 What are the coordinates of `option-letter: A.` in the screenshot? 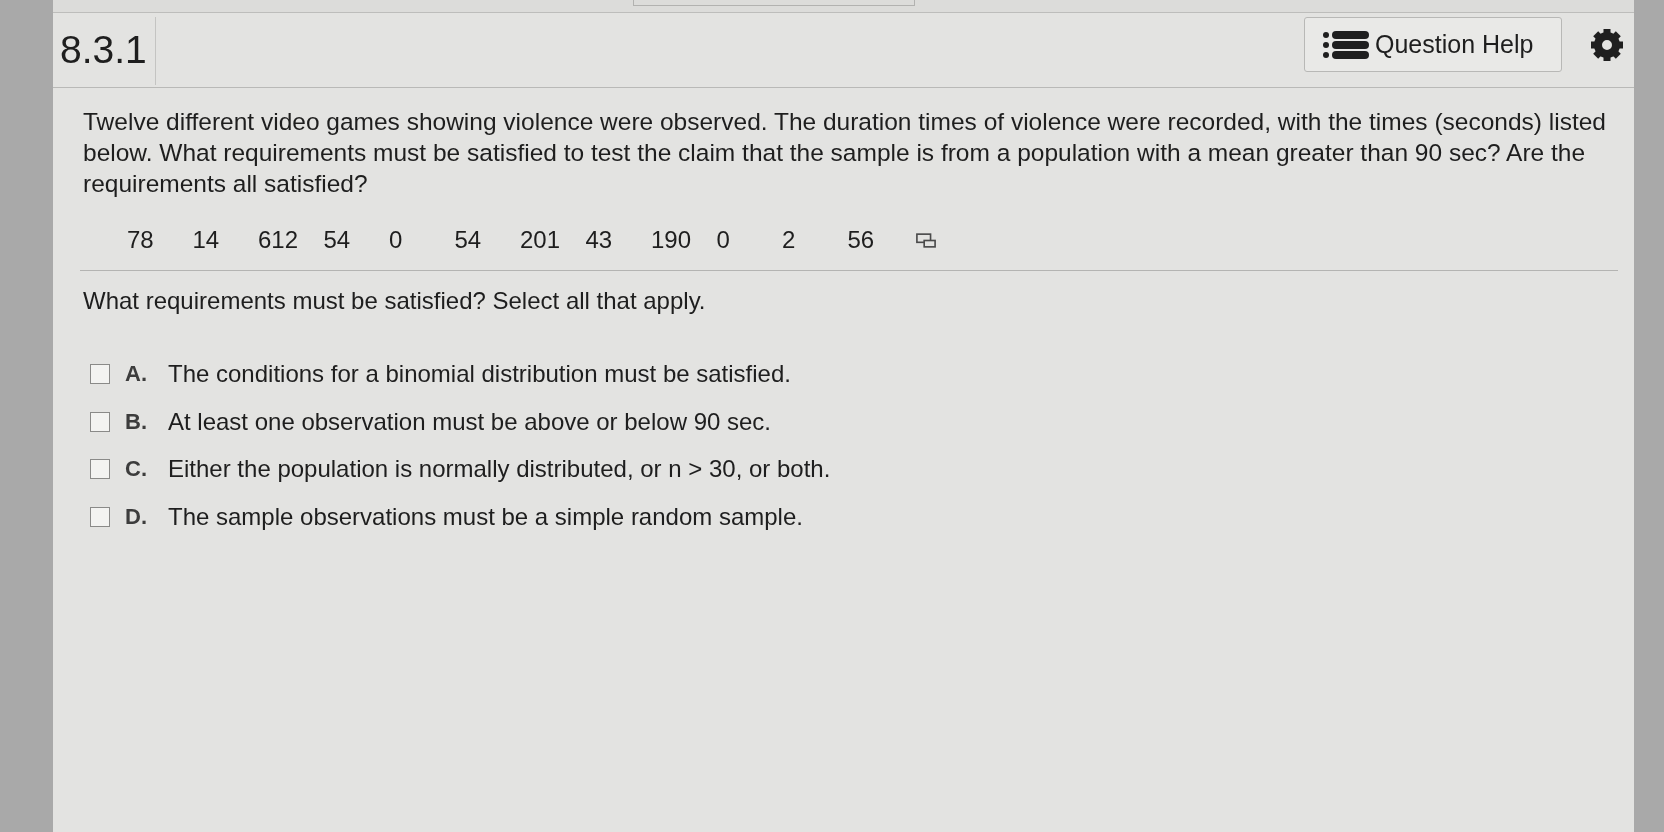 It's located at (136, 374).